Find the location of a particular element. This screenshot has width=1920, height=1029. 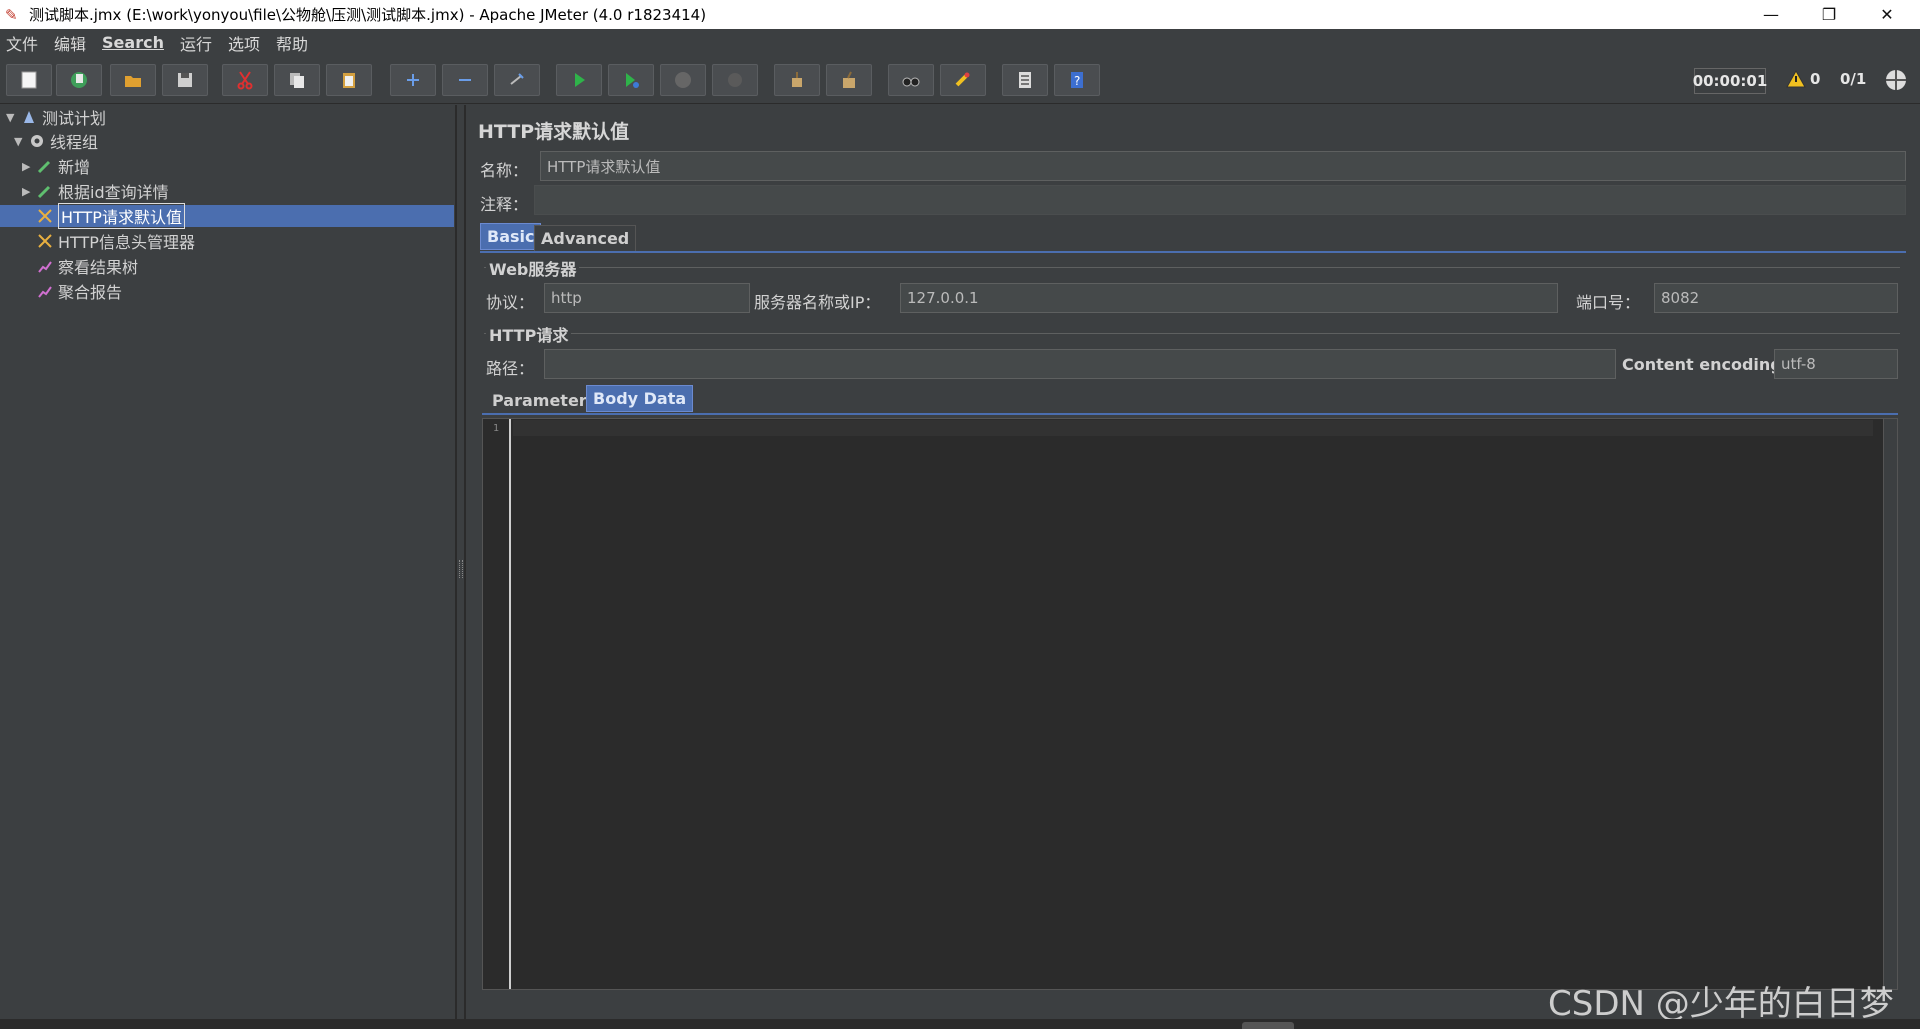

new-button is located at coordinates (29, 80).